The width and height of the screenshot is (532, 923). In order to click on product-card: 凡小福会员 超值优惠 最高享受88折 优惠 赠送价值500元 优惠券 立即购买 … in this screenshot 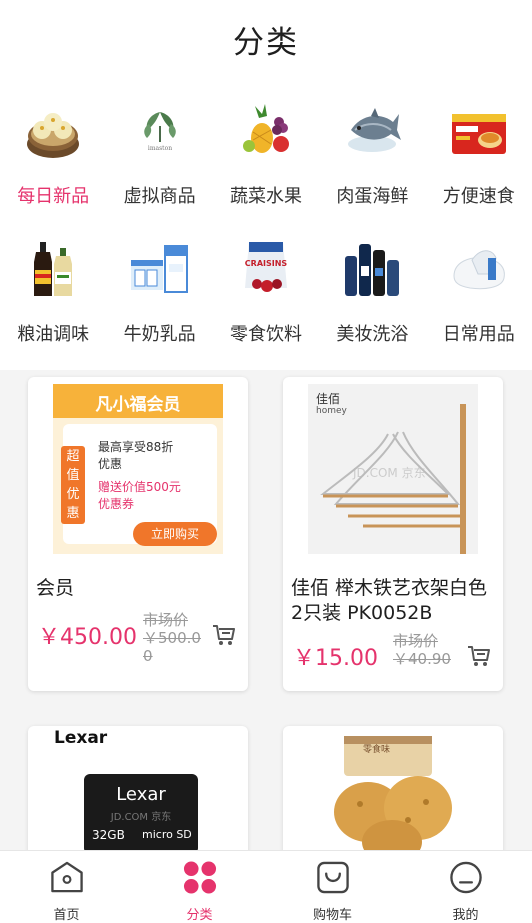, I will do `click(138, 534)`.